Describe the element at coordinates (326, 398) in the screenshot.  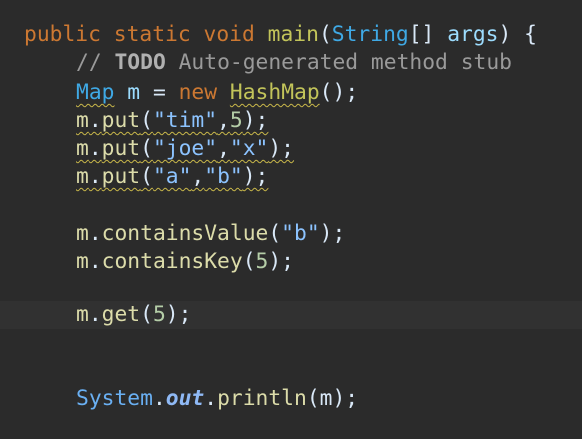
I see `arg-m: m` at that location.